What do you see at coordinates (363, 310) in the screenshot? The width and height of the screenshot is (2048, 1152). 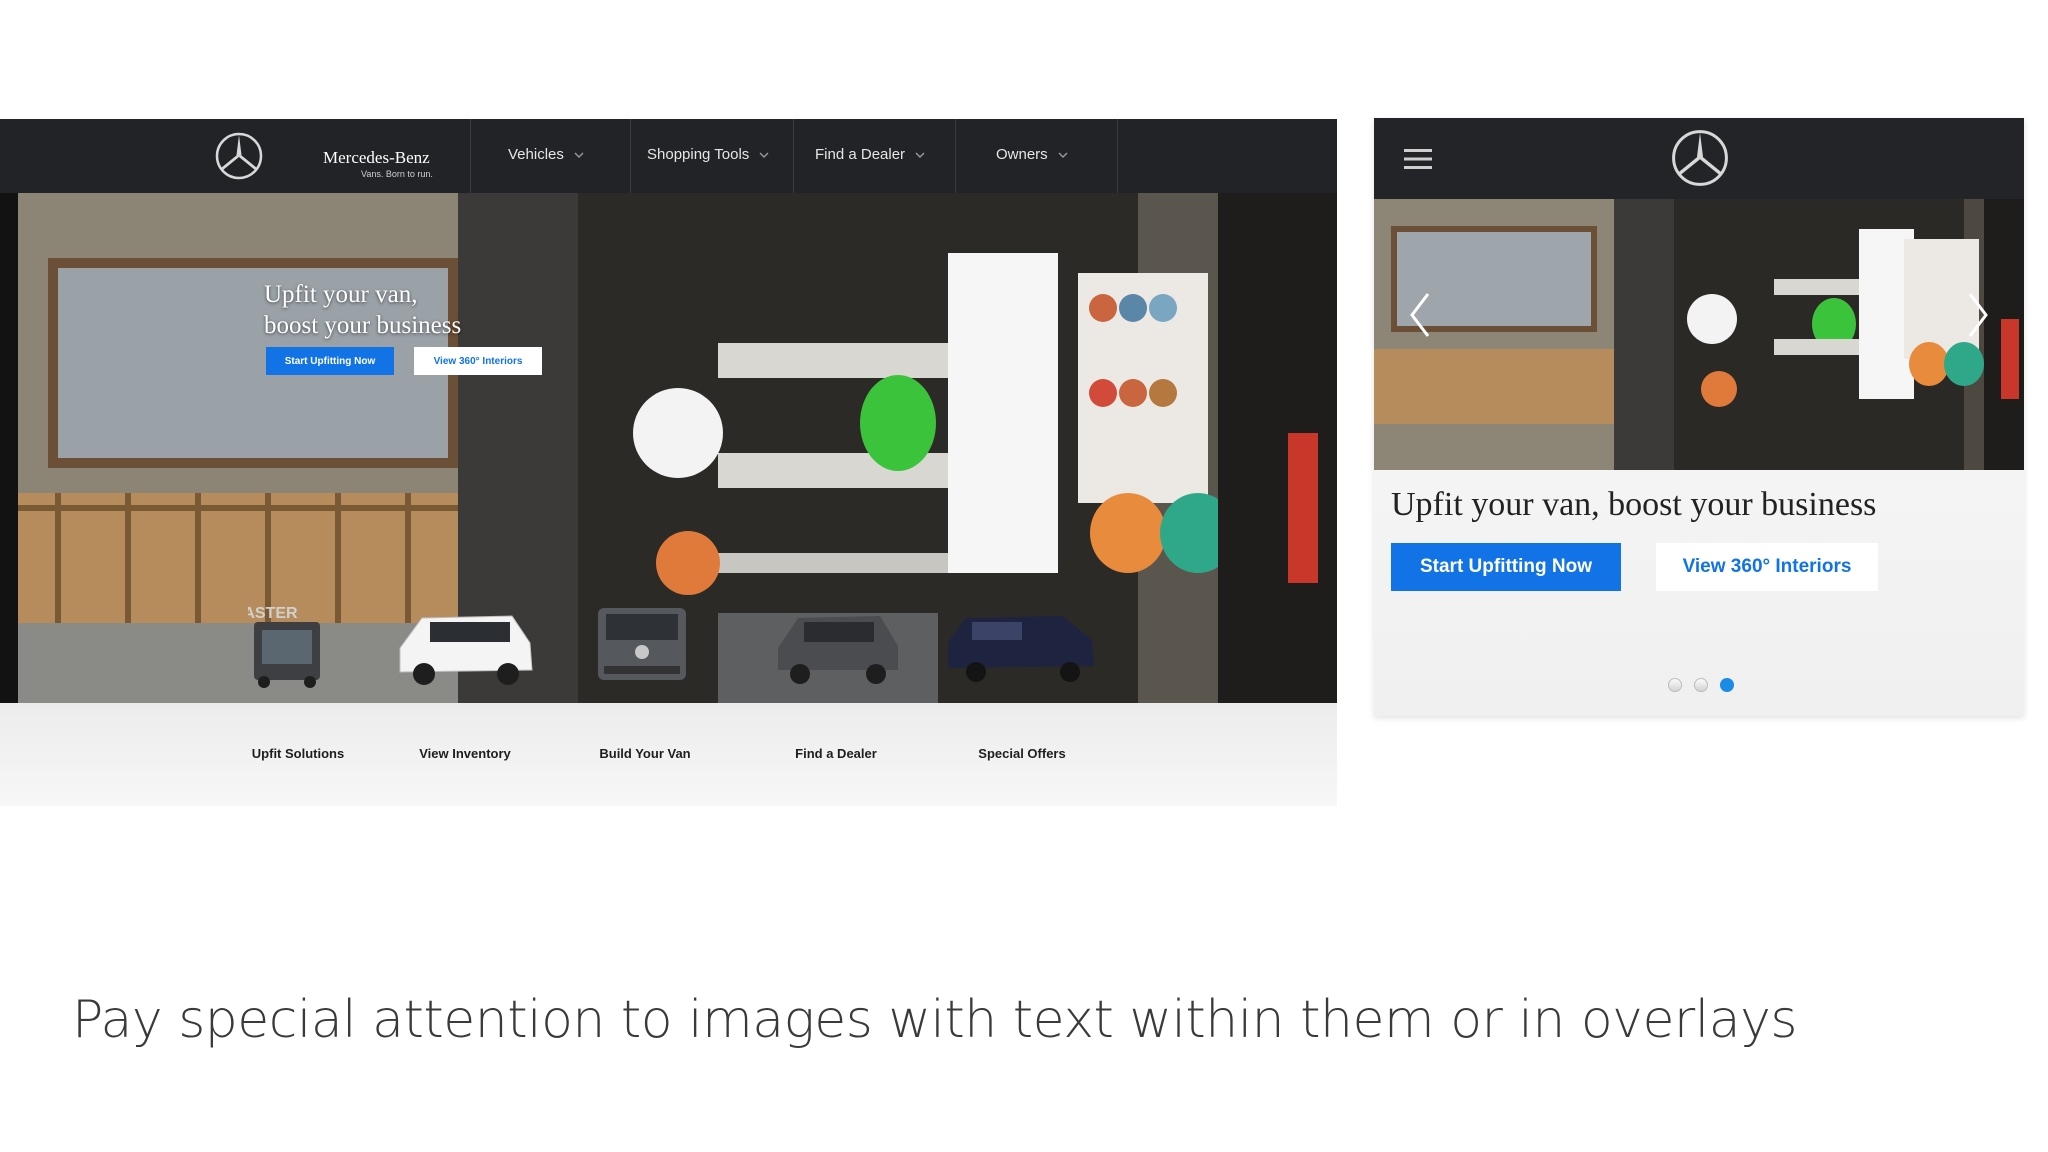 I see `desktop-hero-headline: Upfit your van, boost your business` at bounding box center [363, 310].